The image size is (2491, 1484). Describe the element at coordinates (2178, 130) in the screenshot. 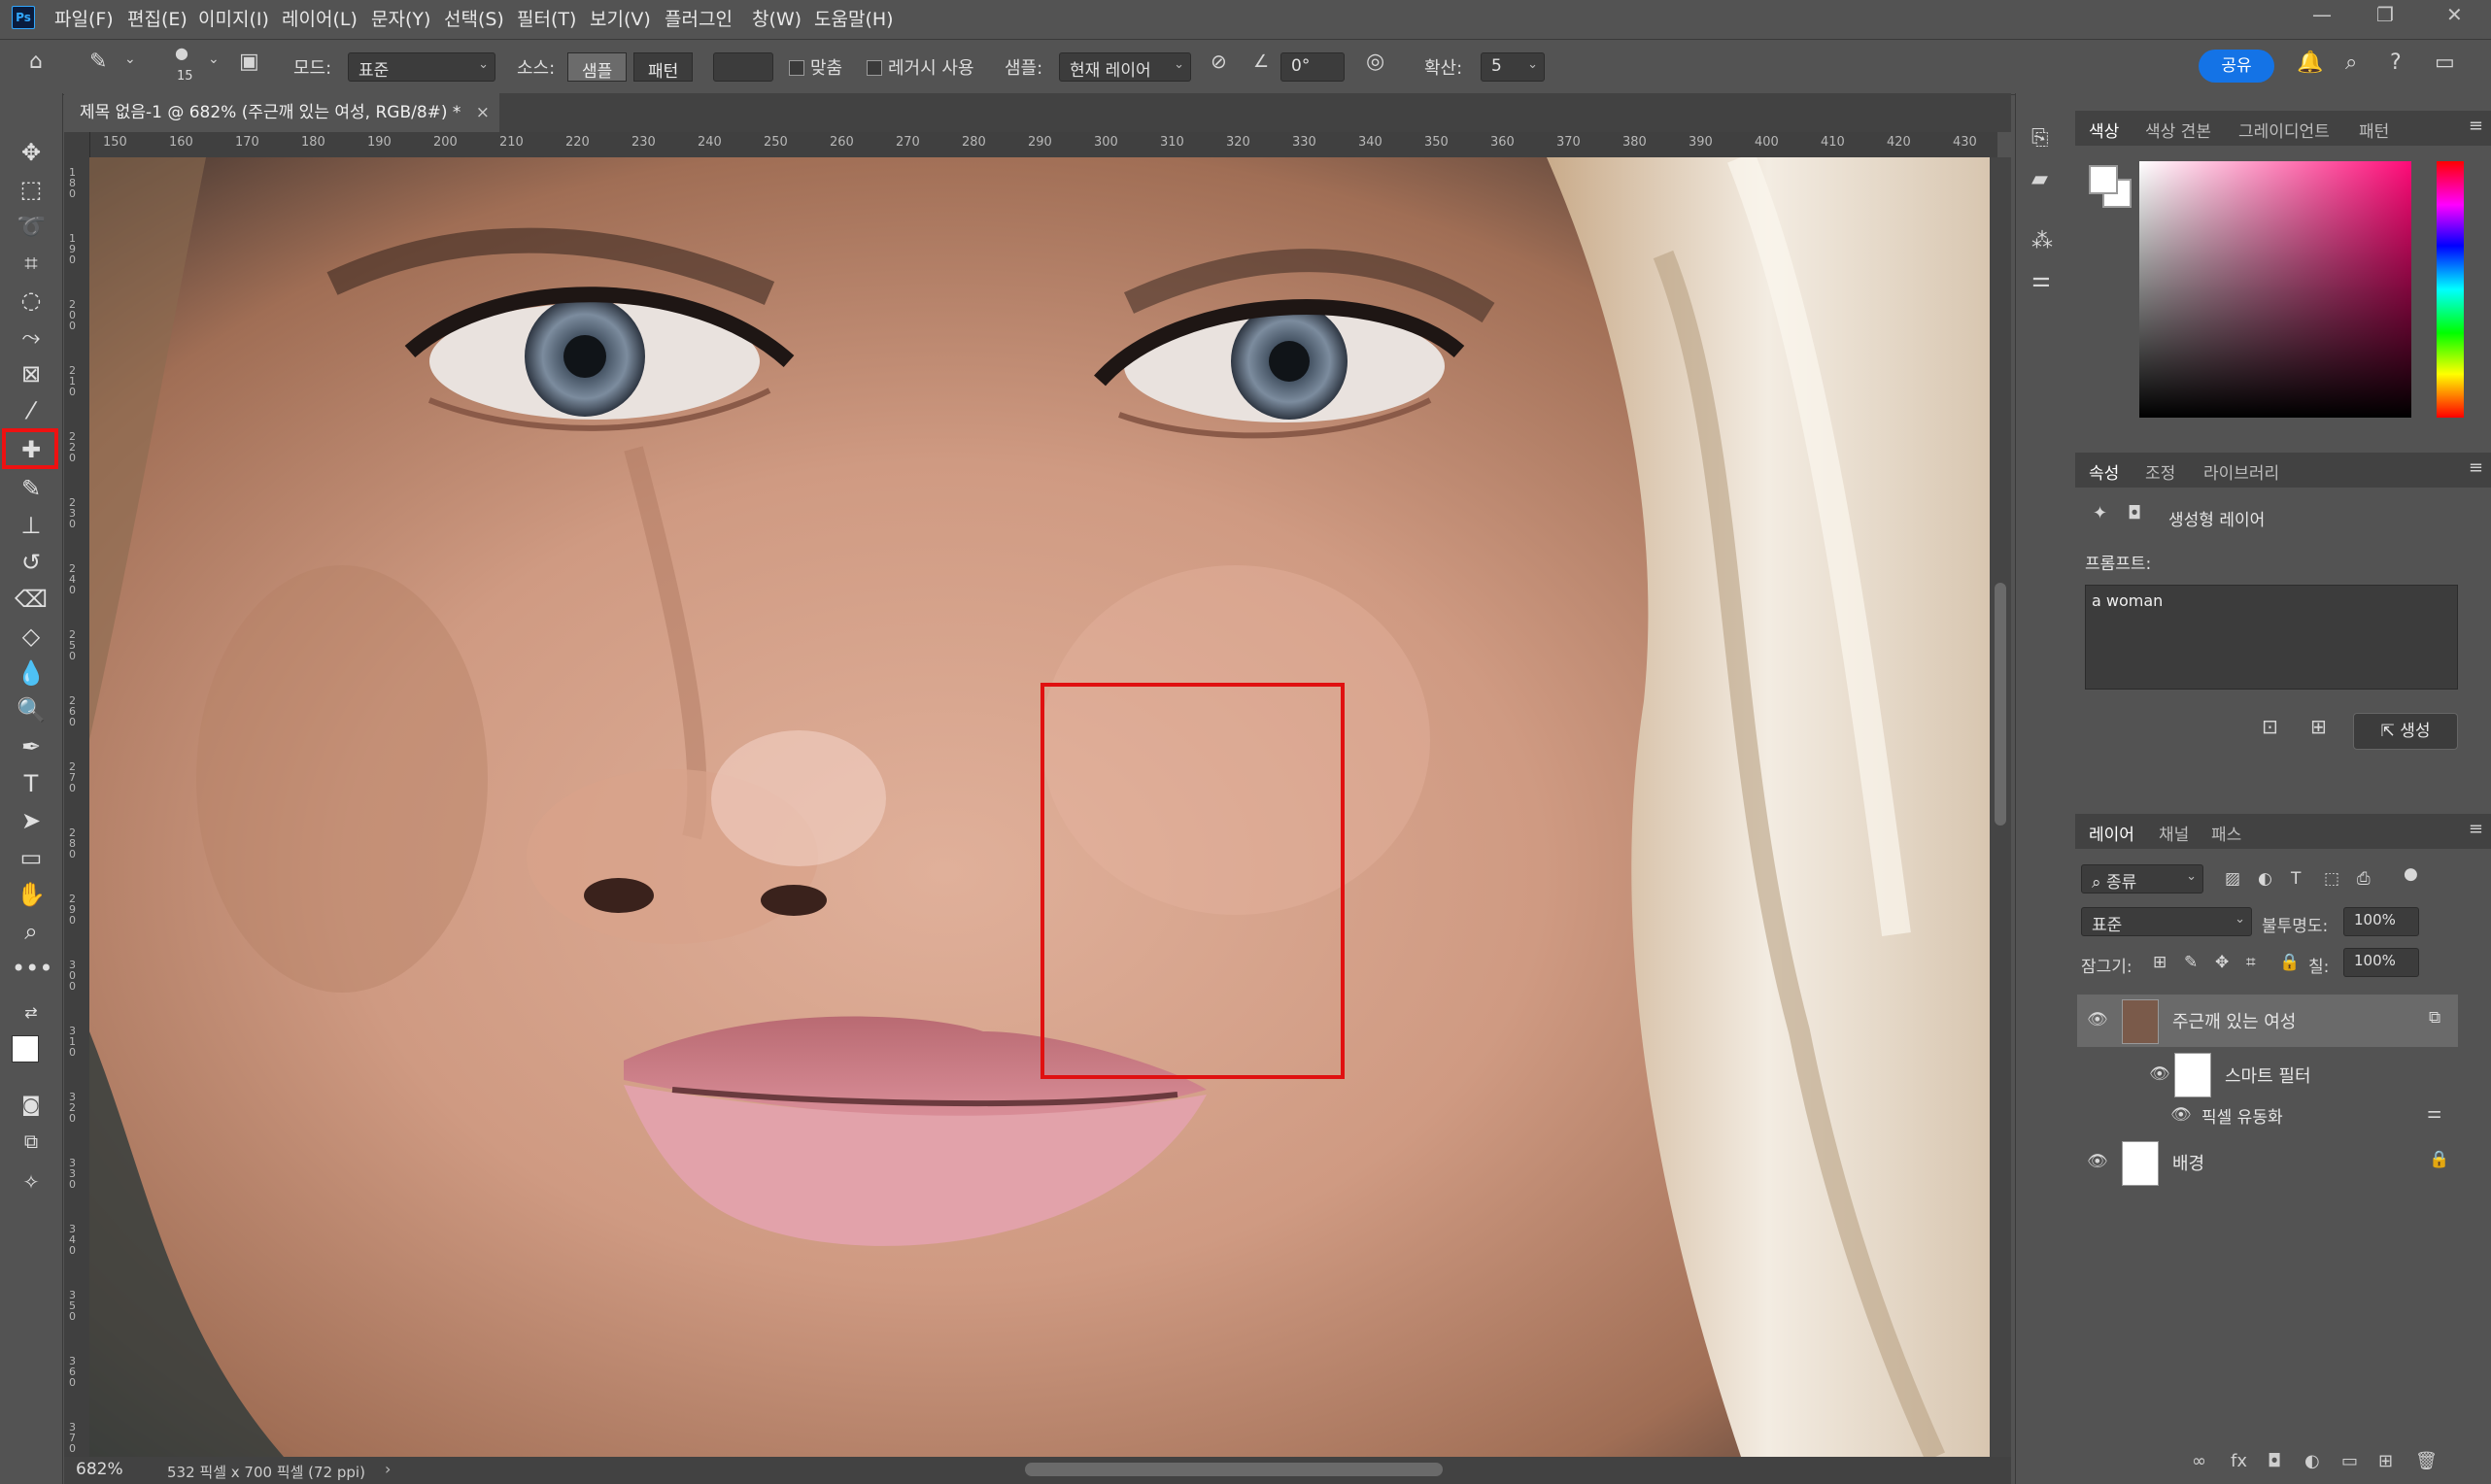

I see `tab-swatches: 색상 견본` at that location.